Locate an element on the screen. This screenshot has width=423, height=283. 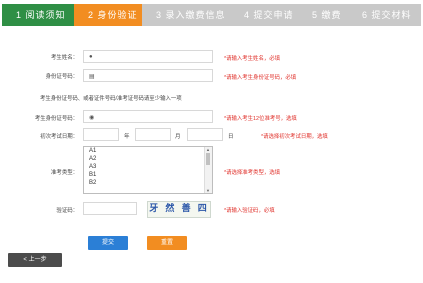
category-option: A2 is located at coordinates (148, 159).